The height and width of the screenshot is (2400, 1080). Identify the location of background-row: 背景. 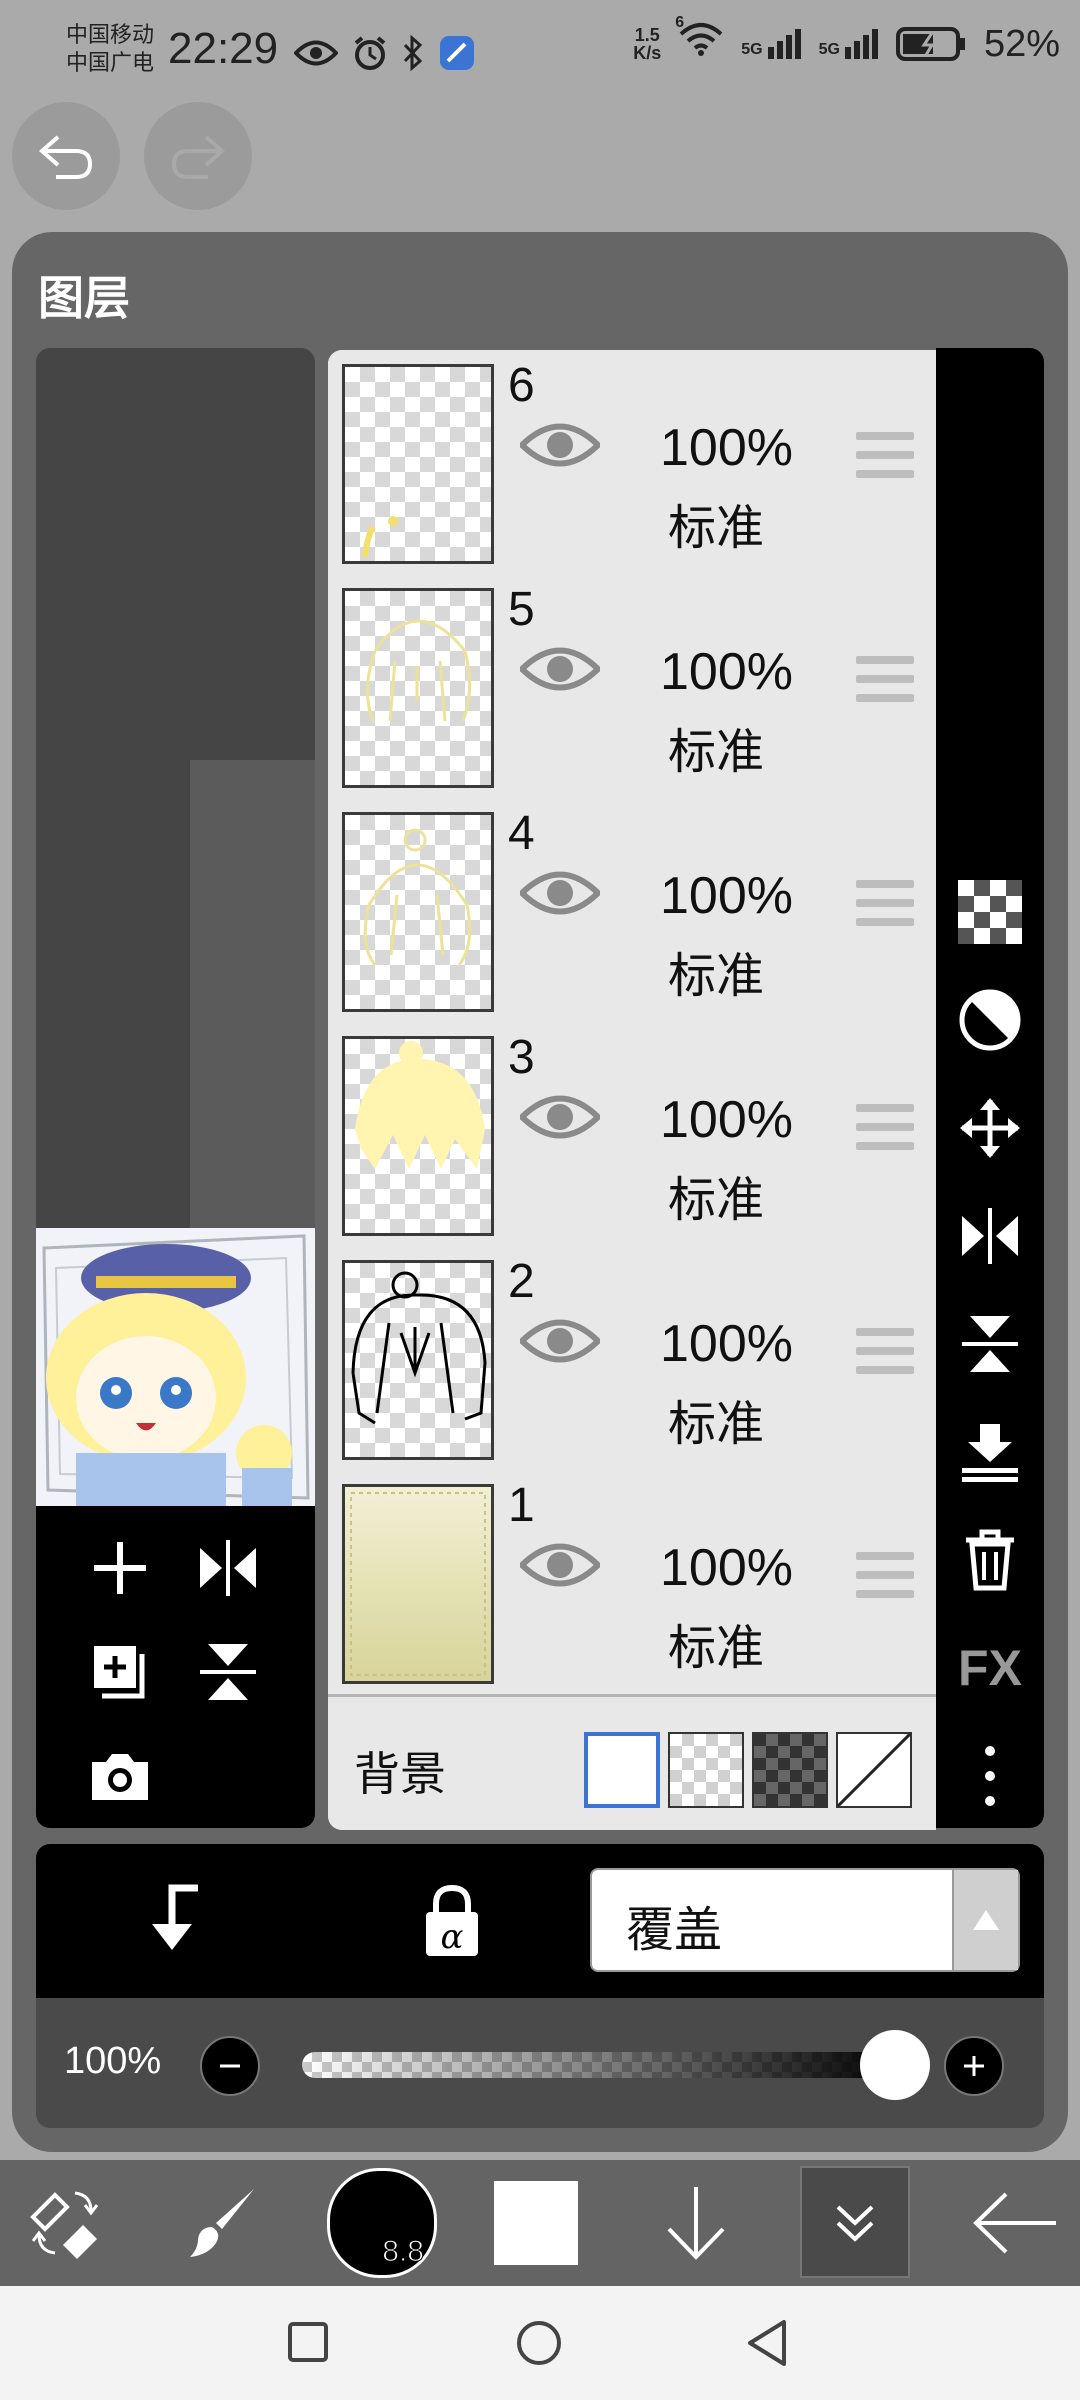
(632, 1766).